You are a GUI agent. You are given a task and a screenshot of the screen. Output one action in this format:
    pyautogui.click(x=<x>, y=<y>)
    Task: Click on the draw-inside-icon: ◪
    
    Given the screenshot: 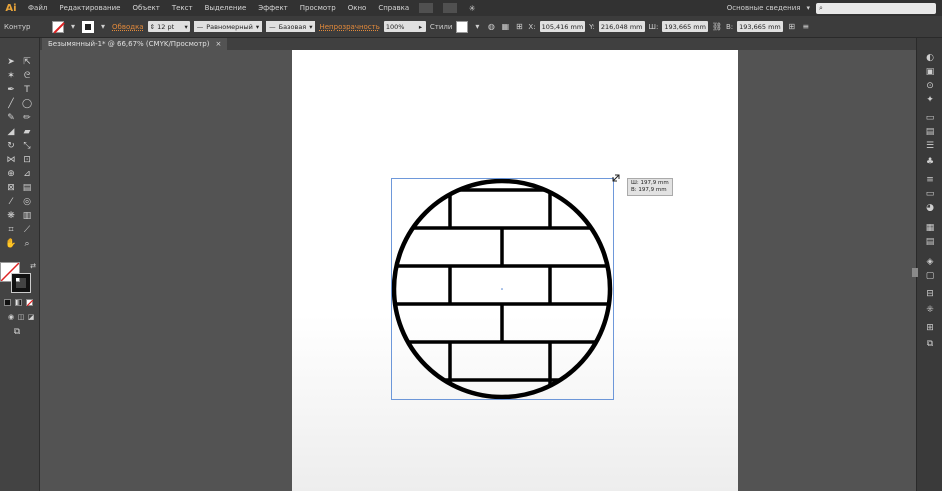 What is the action you would take?
    pyautogui.click(x=31, y=317)
    